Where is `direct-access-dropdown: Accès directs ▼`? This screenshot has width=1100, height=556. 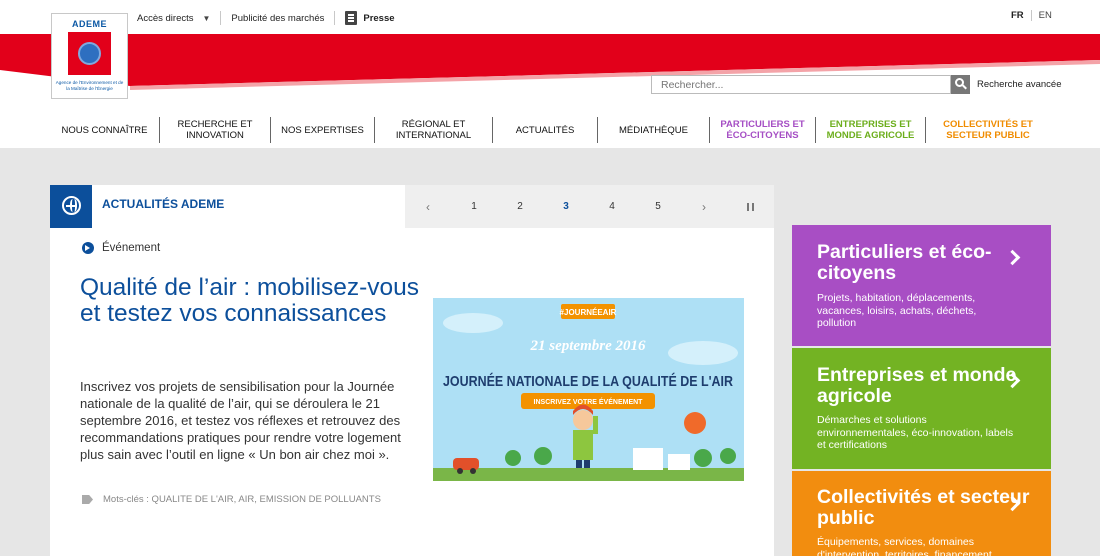
direct-access-dropdown: Accès directs ▼ is located at coordinates (179, 18).